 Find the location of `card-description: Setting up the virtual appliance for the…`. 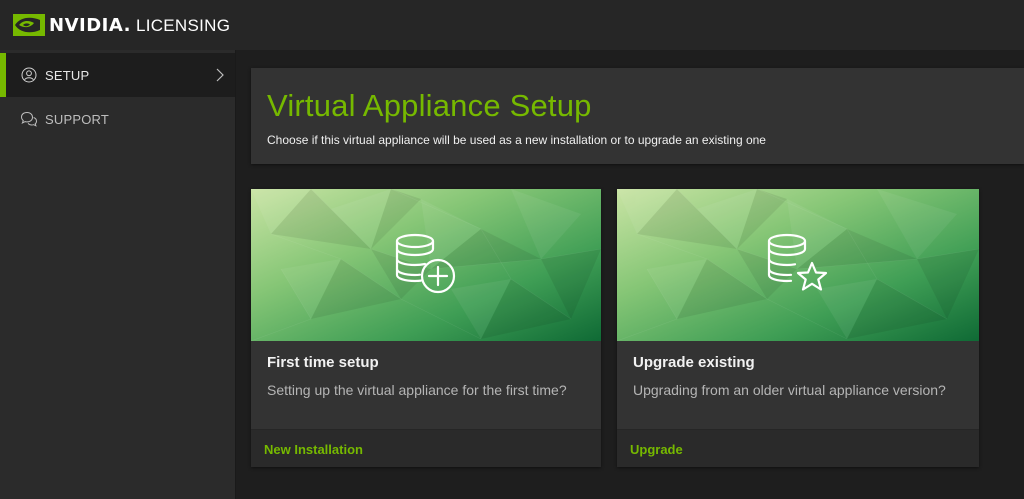

card-description: Setting up the virtual appliance for the… is located at coordinates (417, 390).